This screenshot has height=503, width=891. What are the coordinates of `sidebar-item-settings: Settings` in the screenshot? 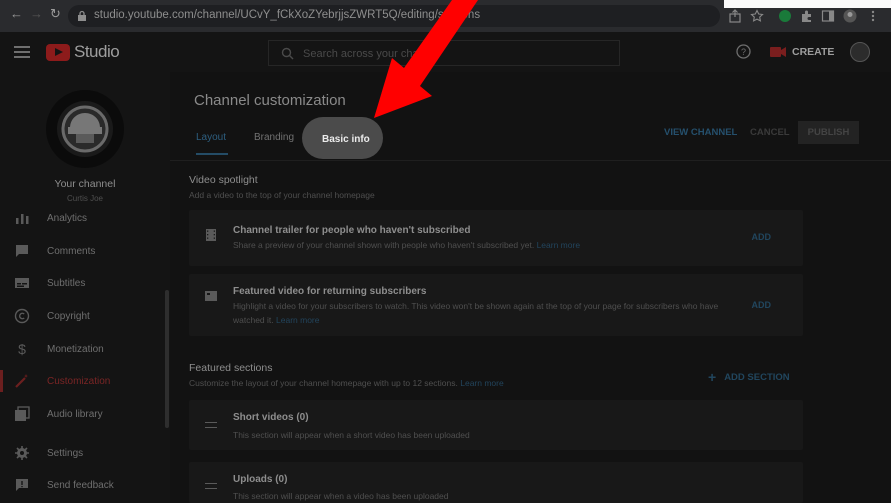 It's located at (82, 453).